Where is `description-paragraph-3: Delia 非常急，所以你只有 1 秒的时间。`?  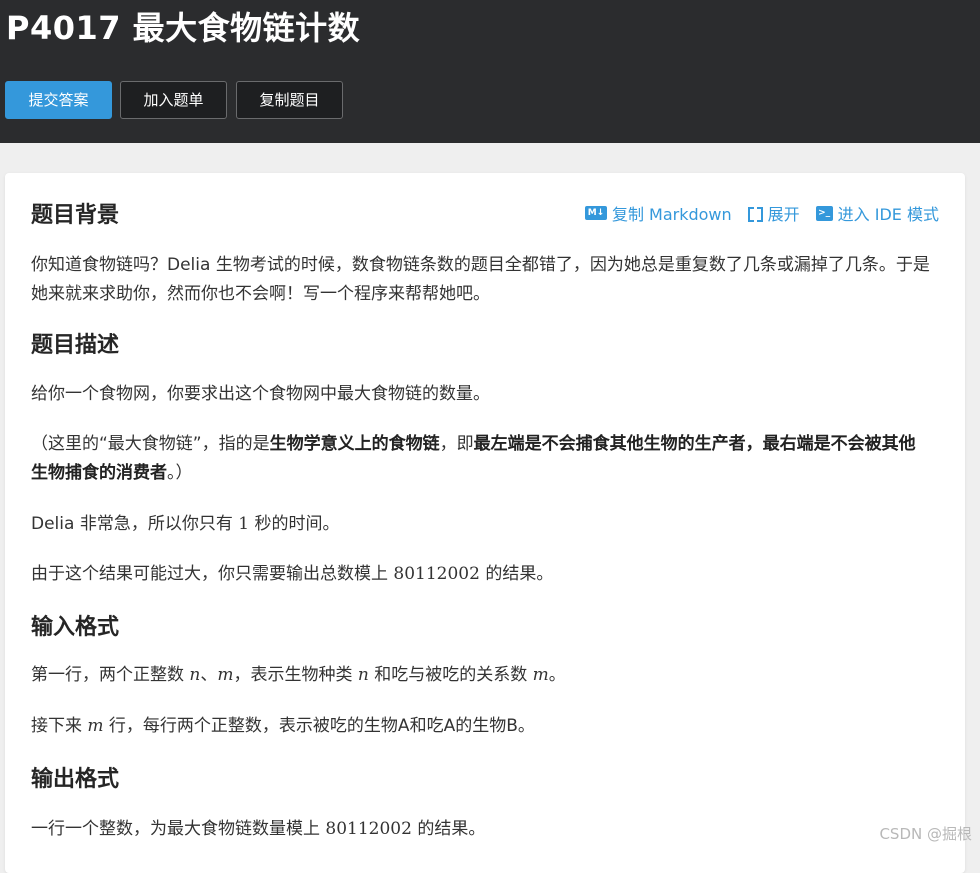
description-paragraph-3: Delia 非常急，所以你只有 1 秒的时间。 is located at coordinates (185, 524).